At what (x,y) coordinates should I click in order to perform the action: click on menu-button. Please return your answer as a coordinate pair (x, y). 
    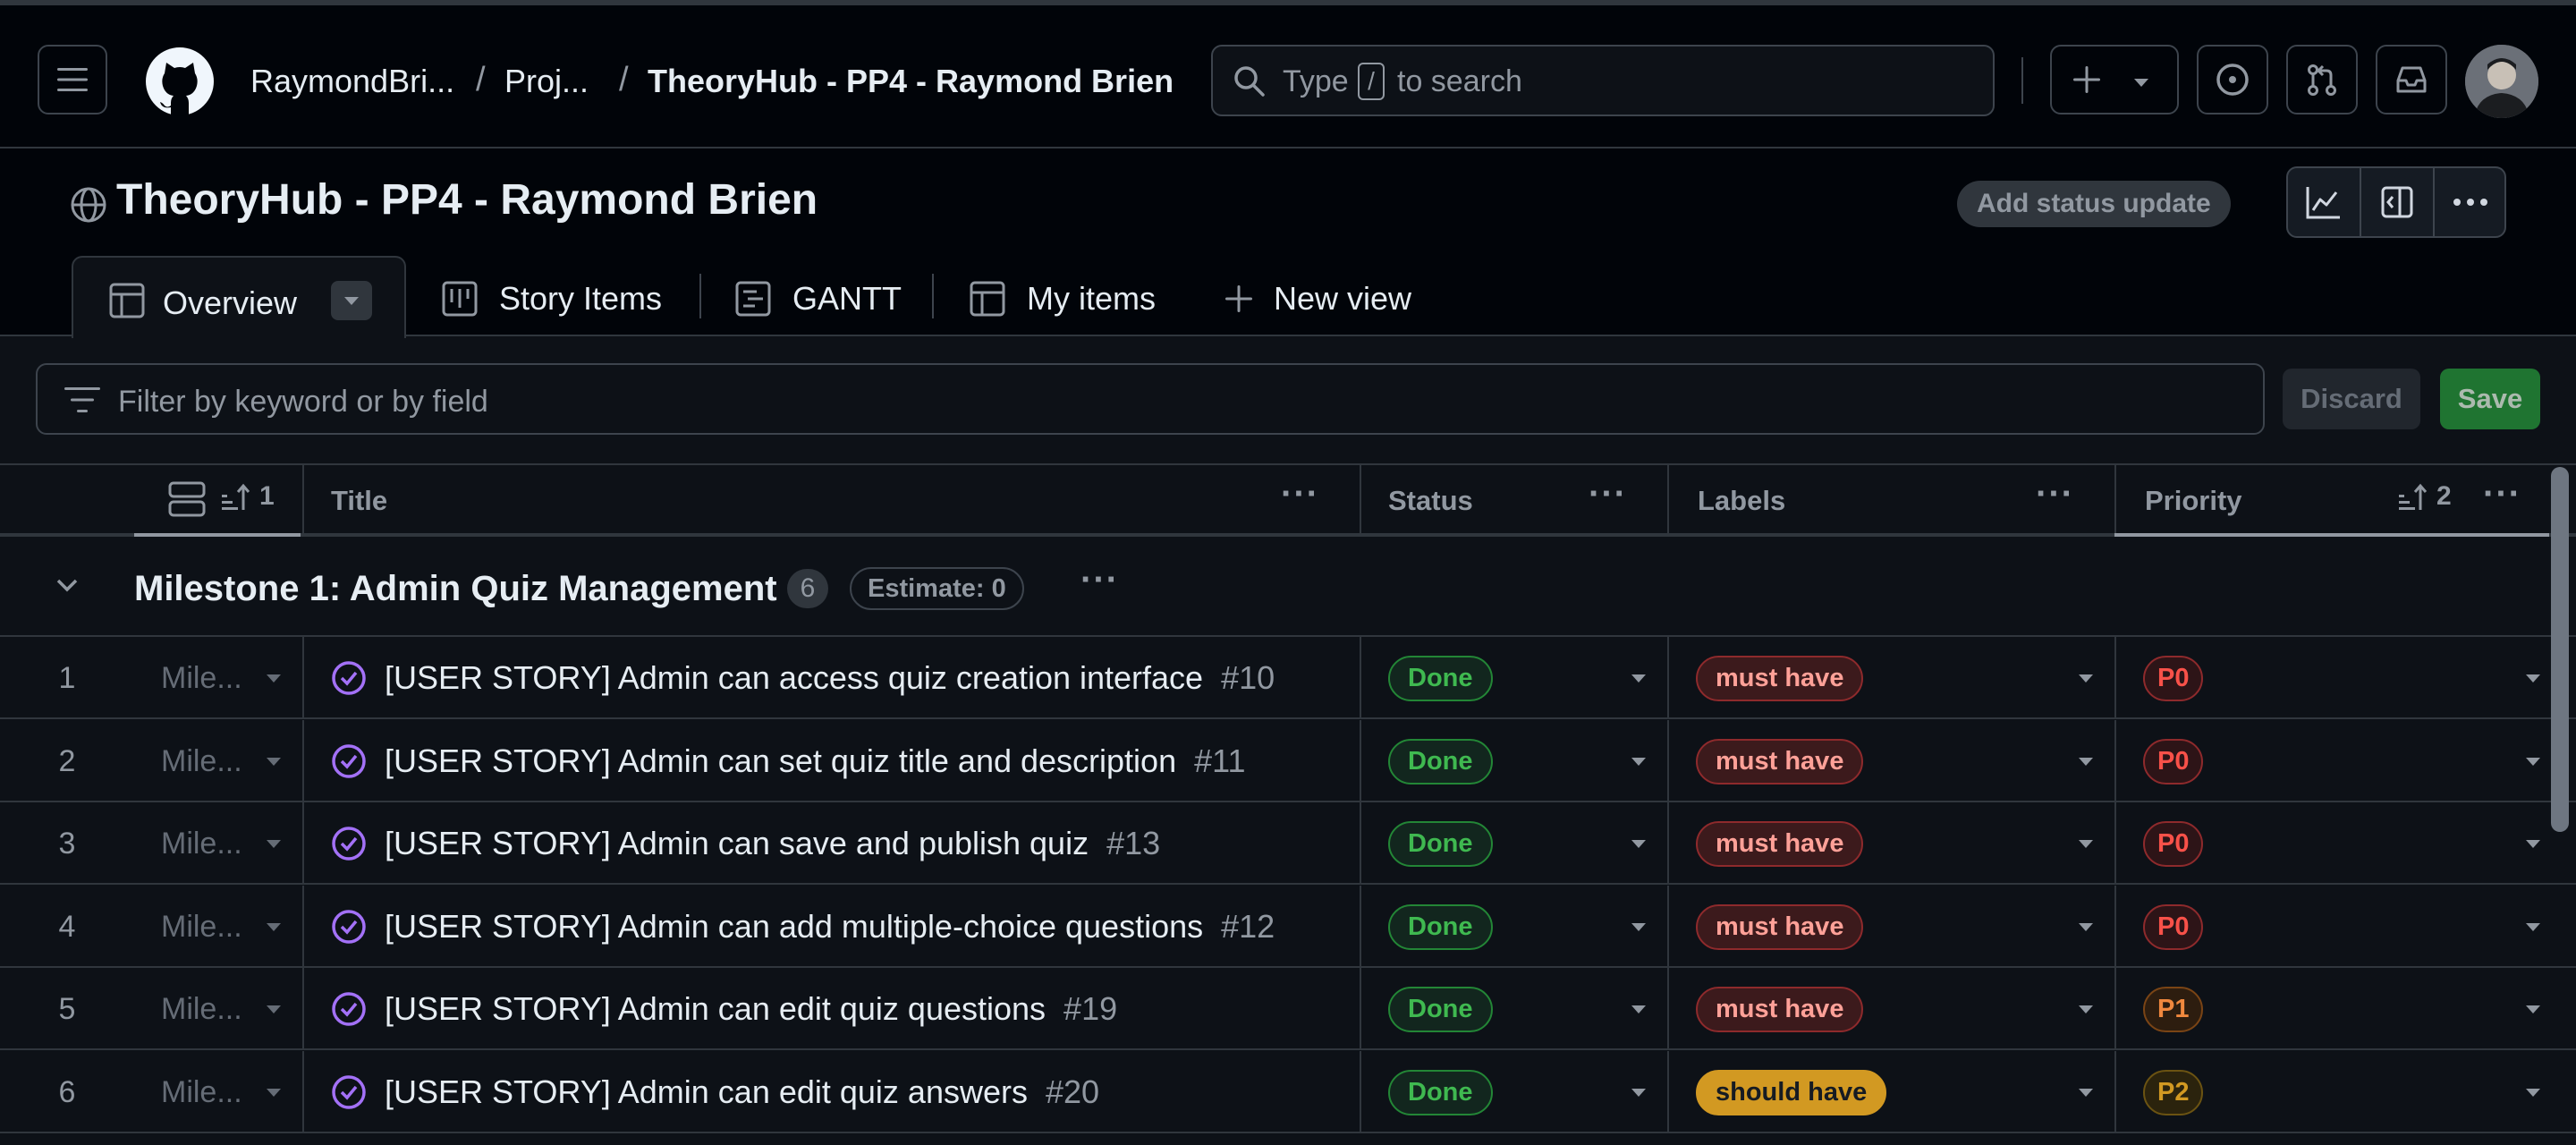
    Looking at the image, I should click on (72, 79).